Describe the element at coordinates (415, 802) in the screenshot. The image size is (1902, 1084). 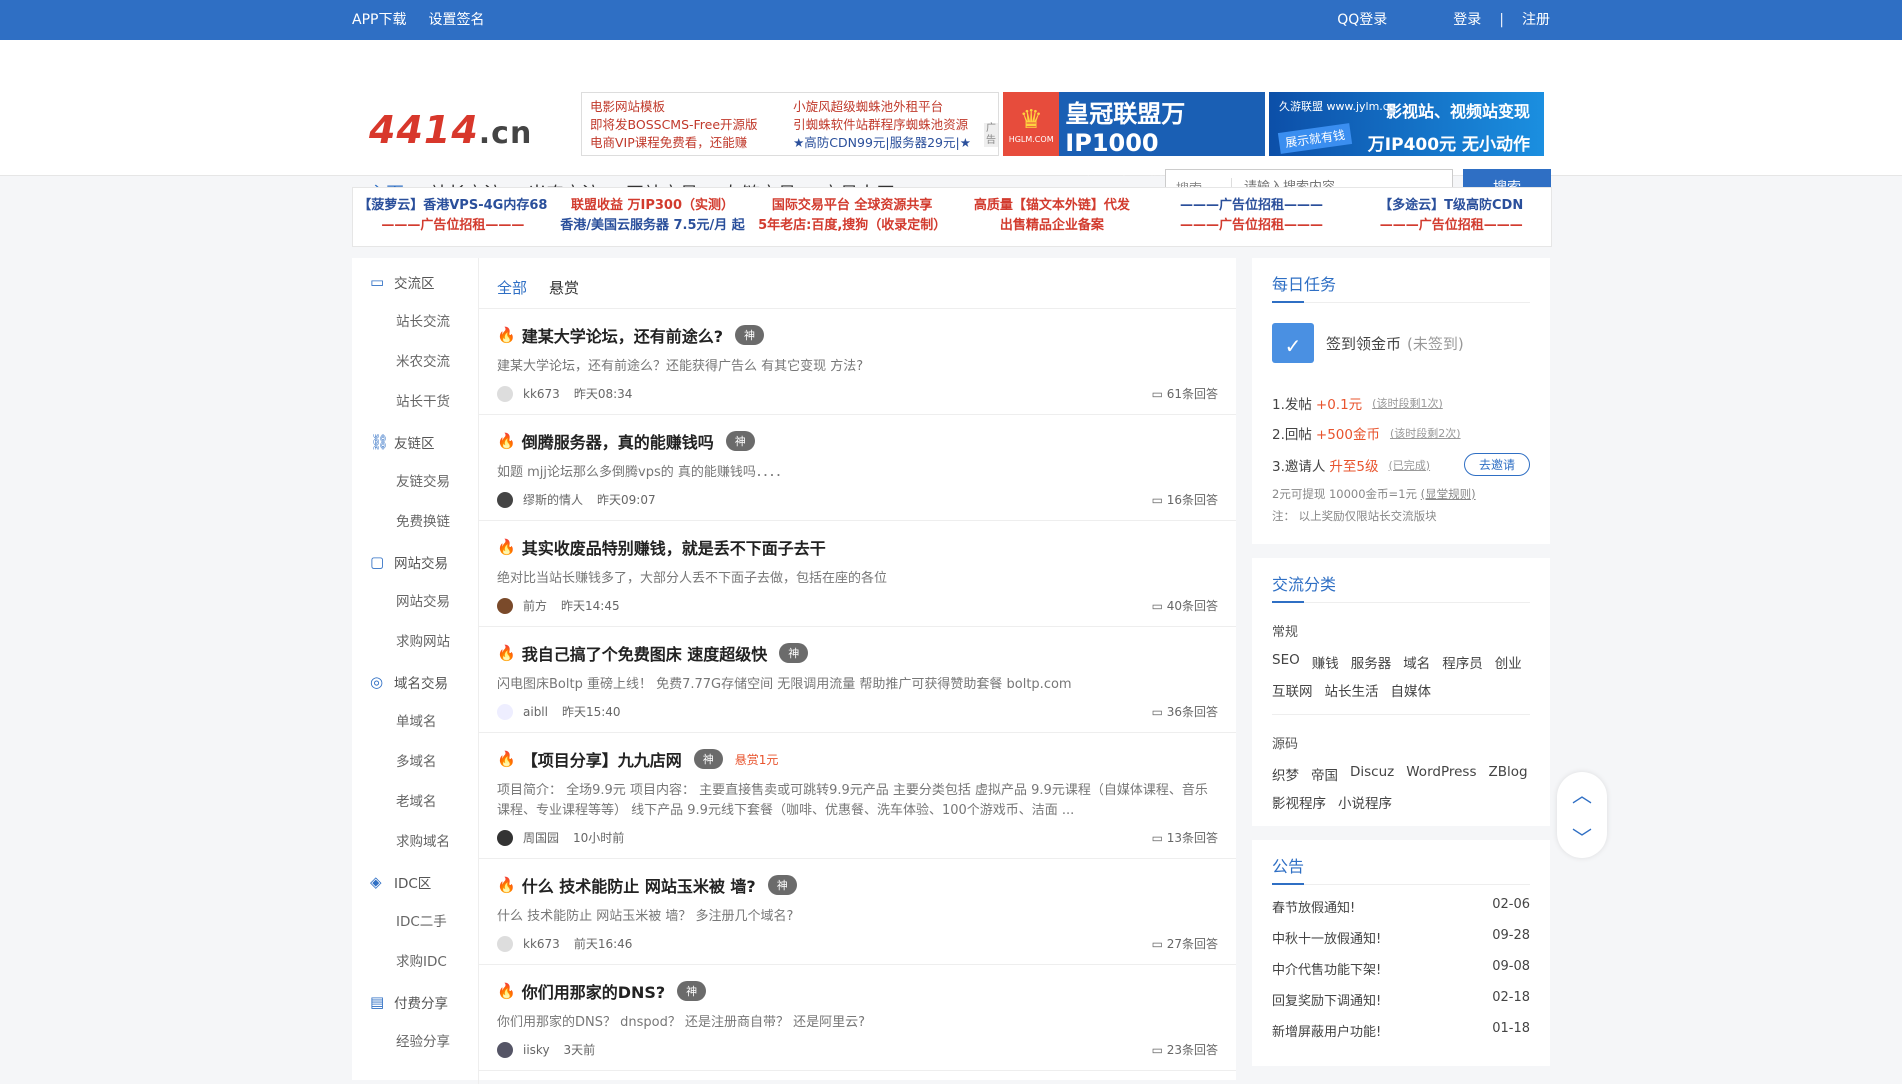
I see `sidebar-item: 老域名` at that location.